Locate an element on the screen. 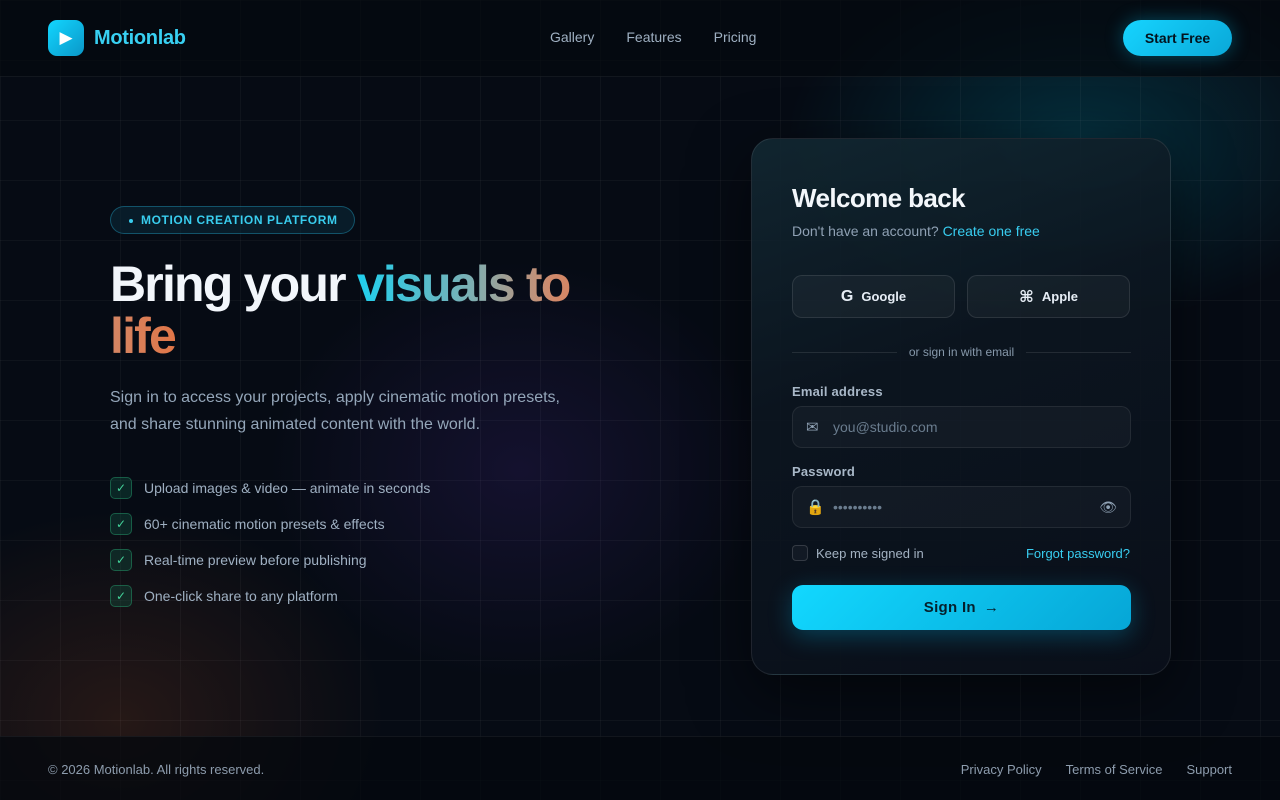  nav-item-features: Features is located at coordinates (653, 37).